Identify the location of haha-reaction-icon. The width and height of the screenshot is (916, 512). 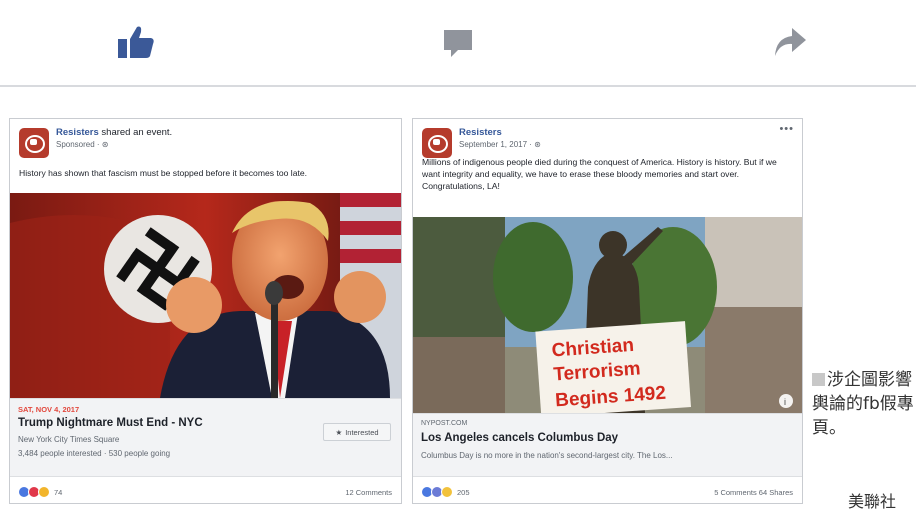
(447, 492).